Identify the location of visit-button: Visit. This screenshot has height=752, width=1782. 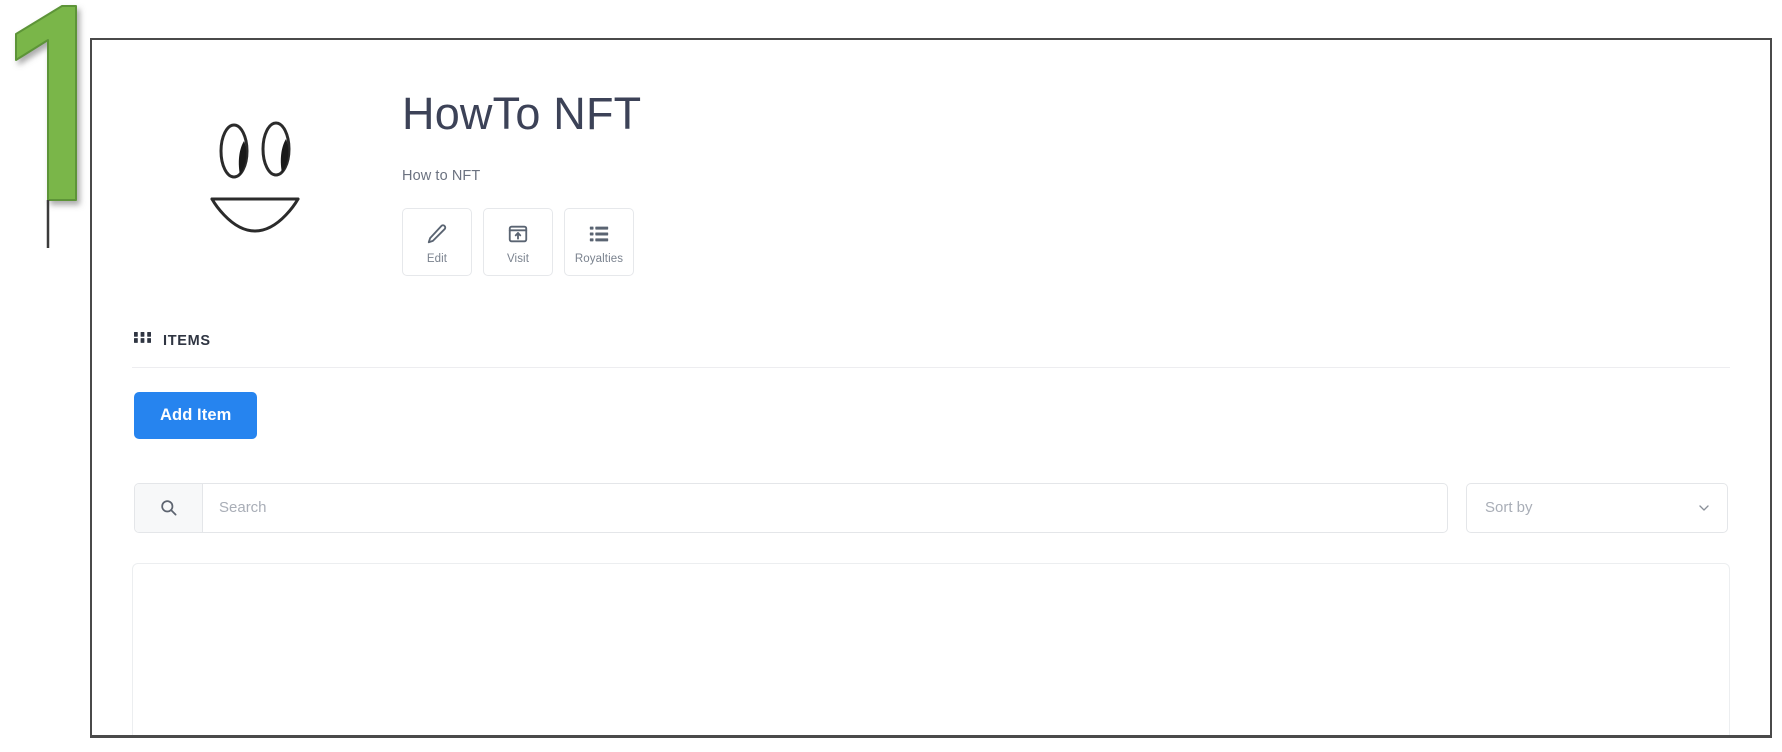
(518, 241).